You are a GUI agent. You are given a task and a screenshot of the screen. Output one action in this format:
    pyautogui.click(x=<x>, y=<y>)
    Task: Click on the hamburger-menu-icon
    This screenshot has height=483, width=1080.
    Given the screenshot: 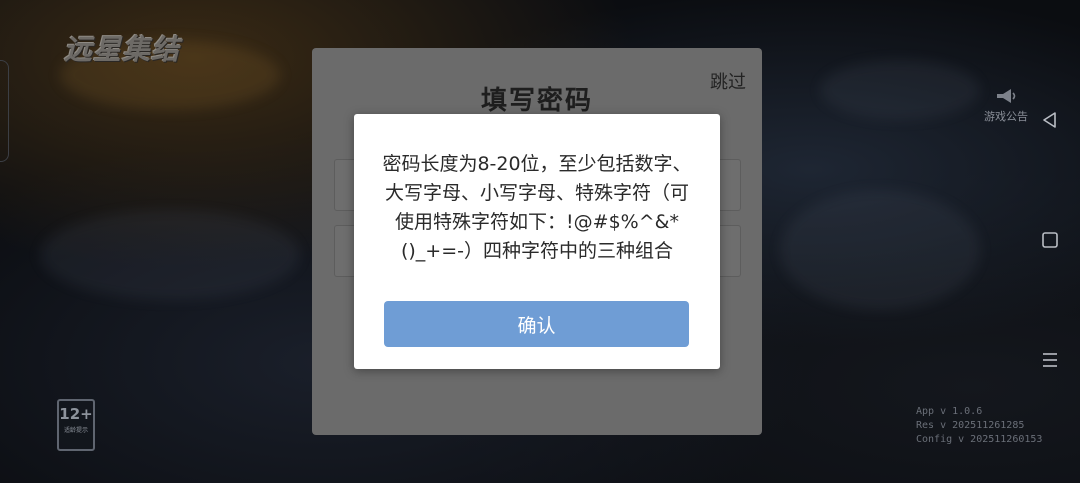 What is the action you would take?
    pyautogui.click(x=1050, y=360)
    